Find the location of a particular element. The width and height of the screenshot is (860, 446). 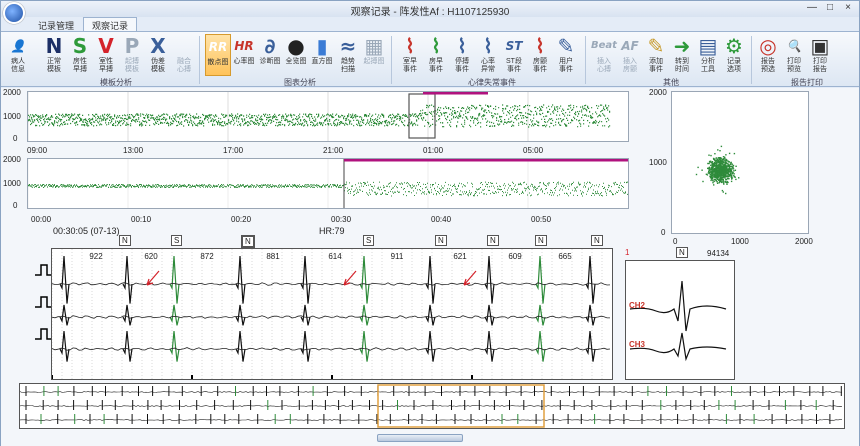

ribbon-button-goto: ➜ 转到 时间 is located at coordinates (682, 55).